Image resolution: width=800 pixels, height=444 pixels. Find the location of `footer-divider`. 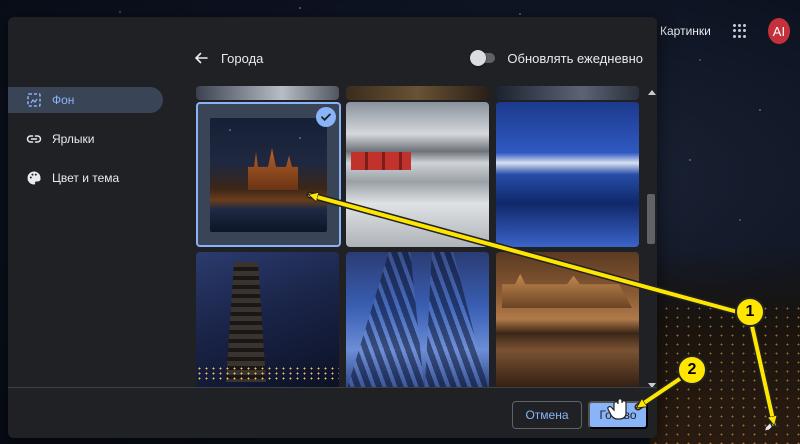

footer-divider is located at coordinates (332, 387).